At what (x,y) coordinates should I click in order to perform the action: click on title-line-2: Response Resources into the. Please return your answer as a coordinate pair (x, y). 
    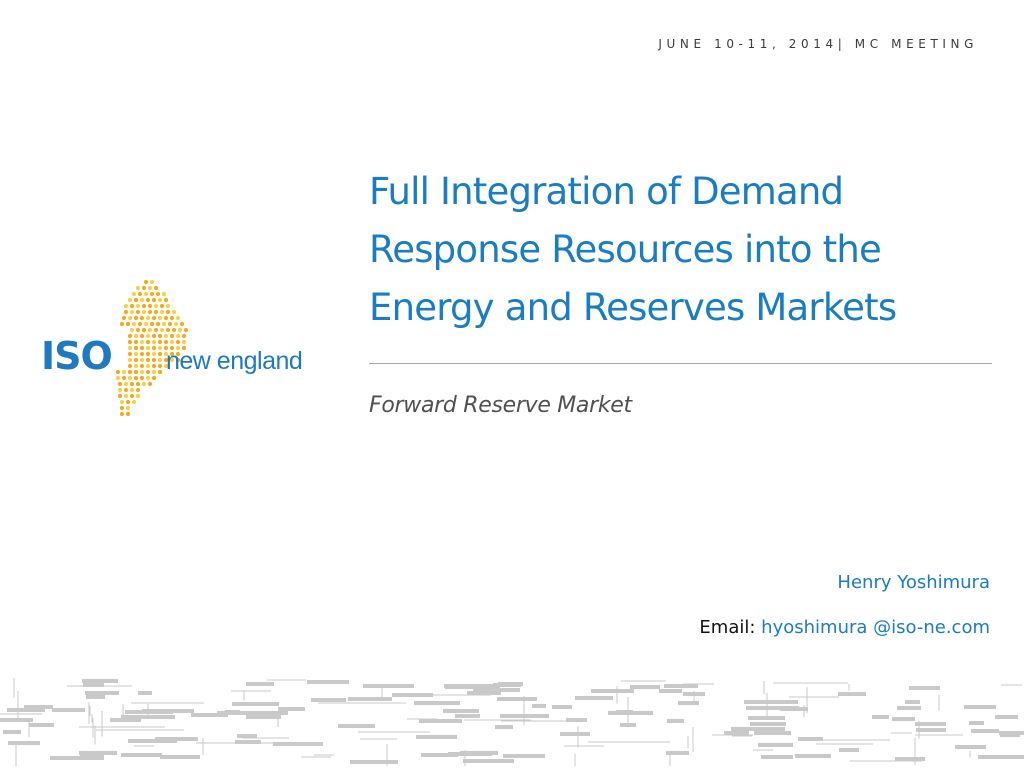
    Looking at the image, I should click on (625, 249).